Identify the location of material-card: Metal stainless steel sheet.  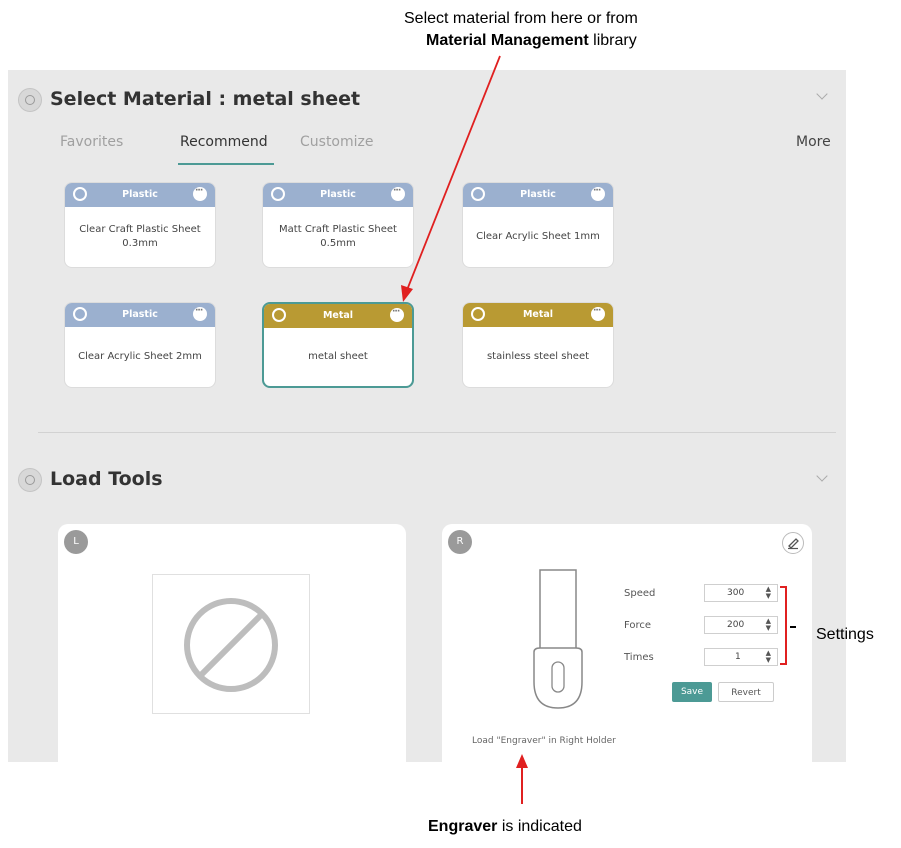
(538, 345).